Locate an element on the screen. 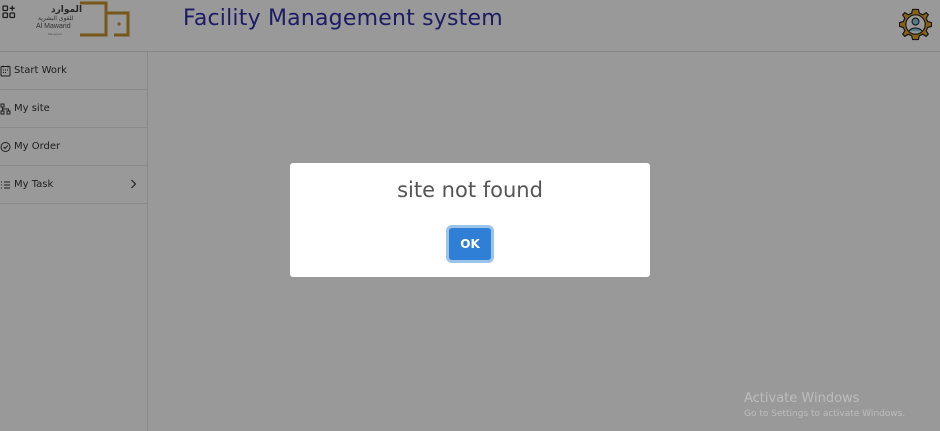  activation-watermark-title: Activate Windows is located at coordinates (802, 398).